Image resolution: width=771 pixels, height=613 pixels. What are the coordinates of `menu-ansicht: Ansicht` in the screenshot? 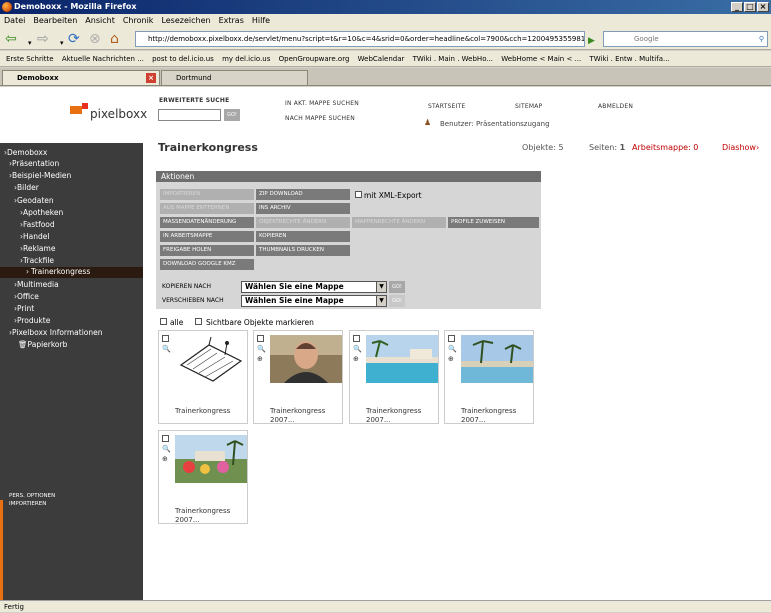 It's located at (100, 20).